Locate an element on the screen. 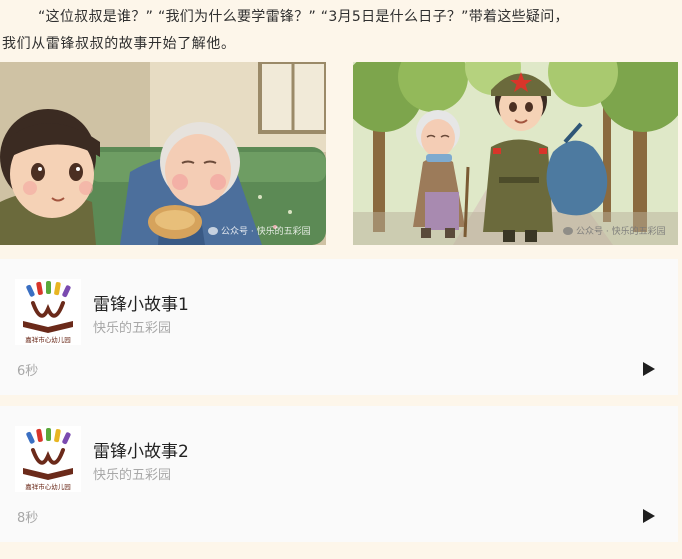 This screenshot has height=559, width=682. video-duration: 8秒 is located at coordinates (28, 518).